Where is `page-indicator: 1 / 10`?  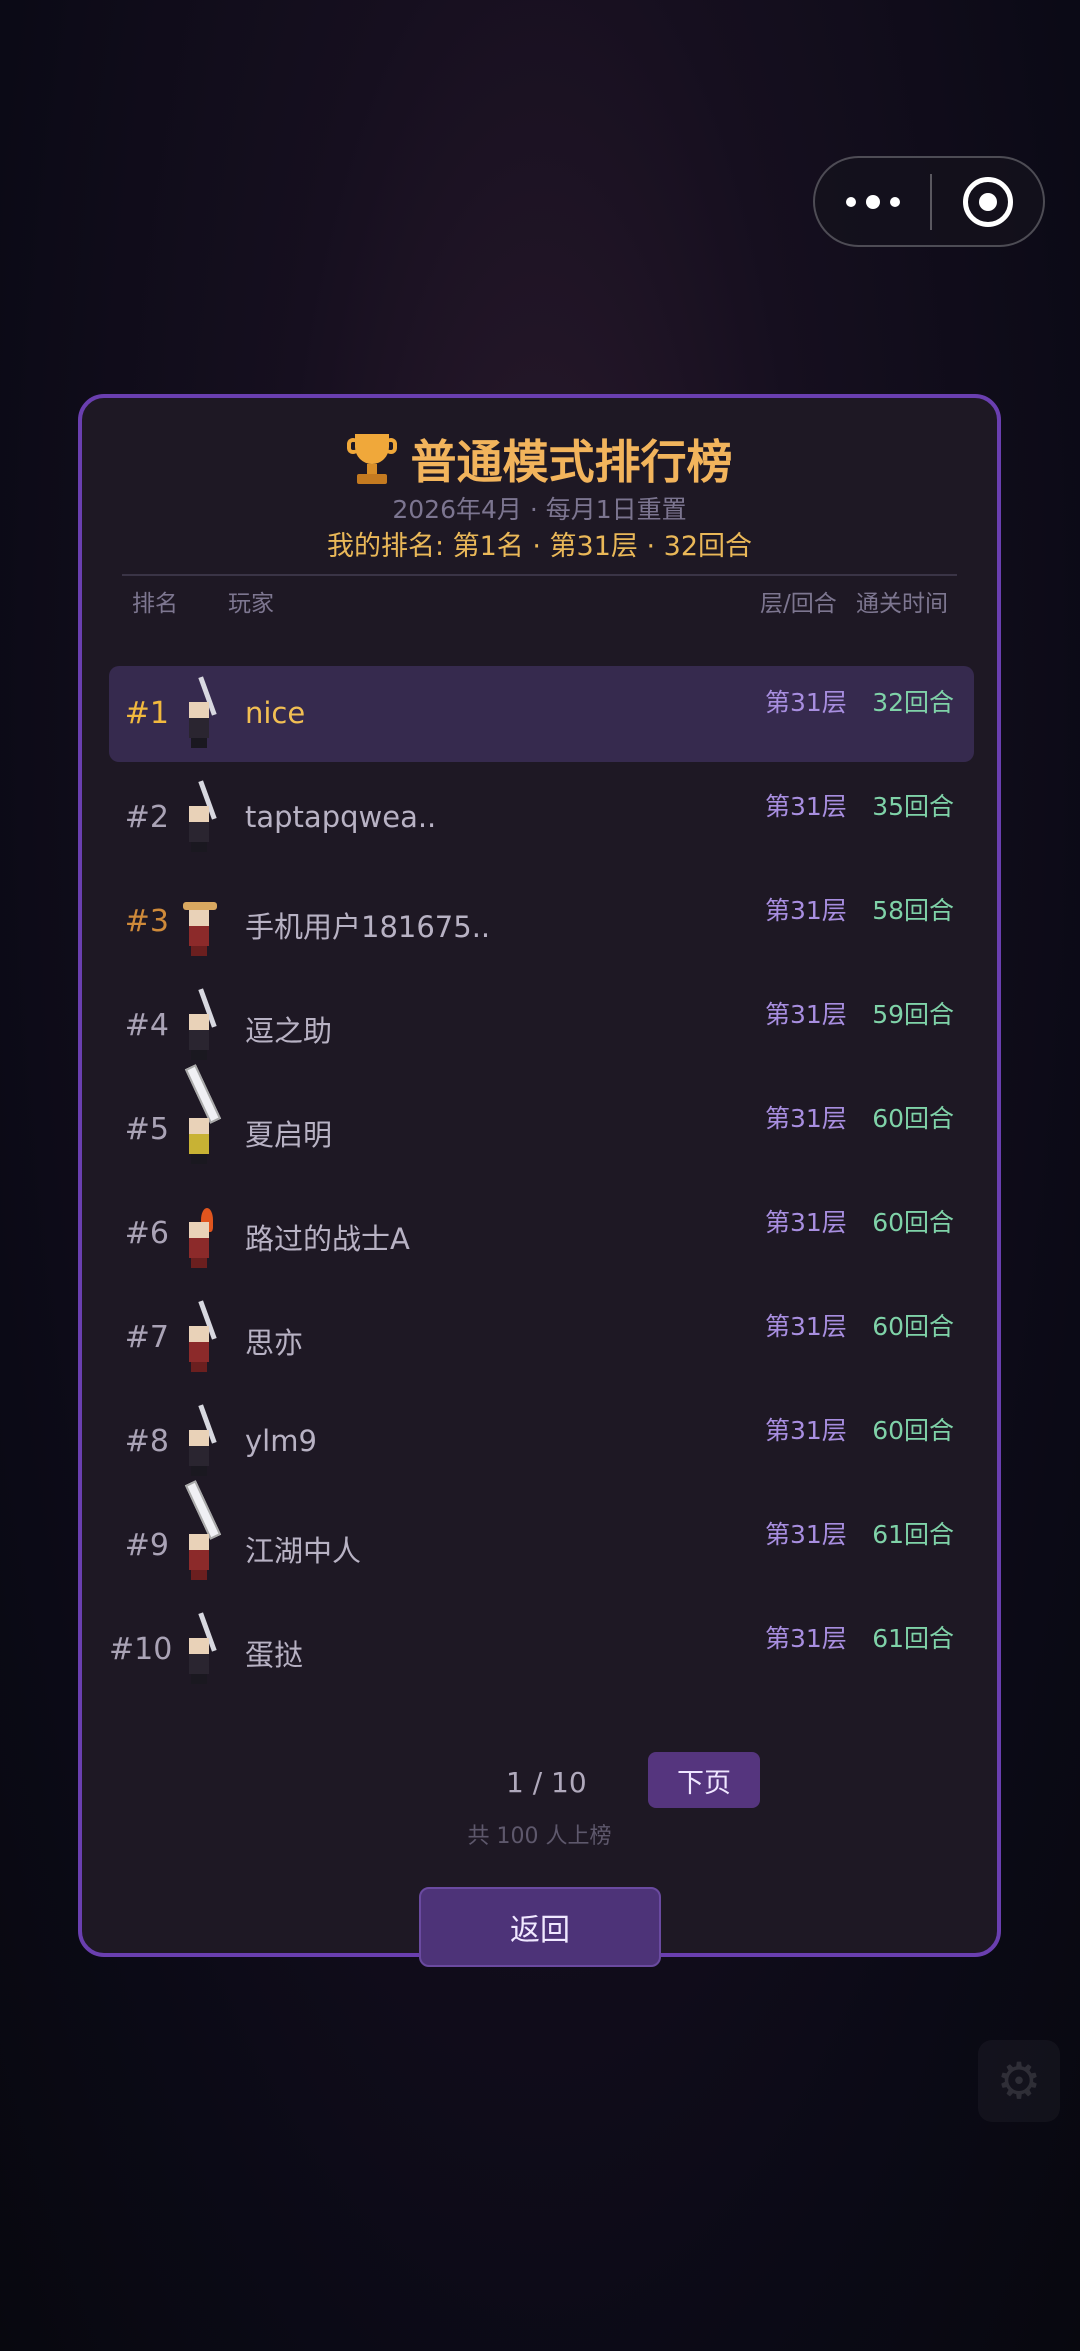
page-indicator: 1 / 10 is located at coordinates (546, 1782).